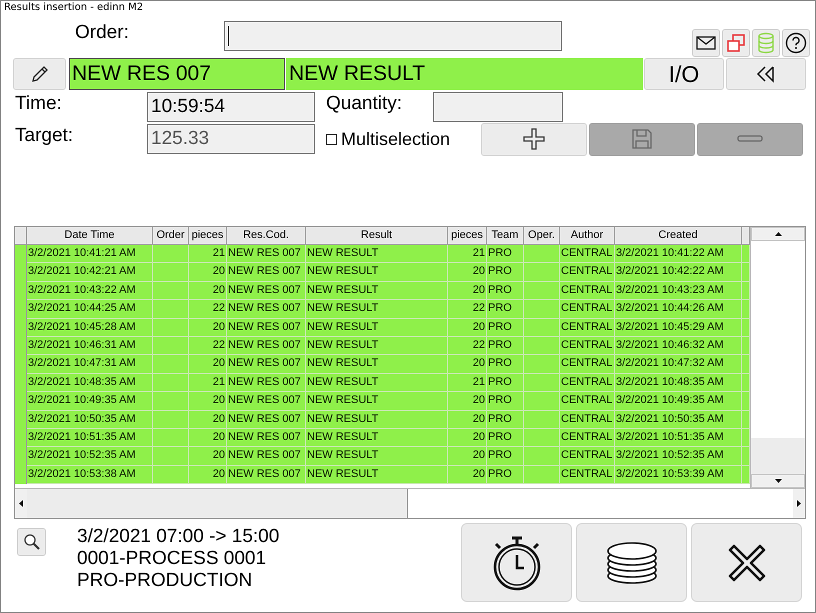  I want to click on stopwatch-button, so click(516, 562).